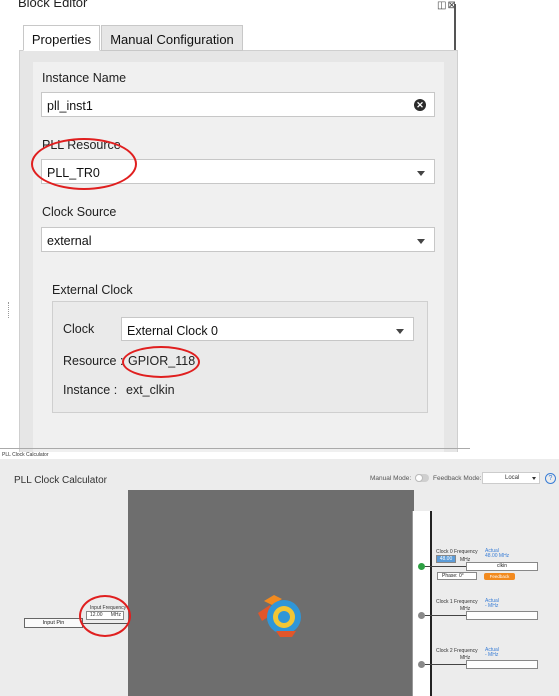  What do you see at coordinates (61, 480) in the screenshot?
I see `calculator-title: PLL Clock Calculator` at bounding box center [61, 480].